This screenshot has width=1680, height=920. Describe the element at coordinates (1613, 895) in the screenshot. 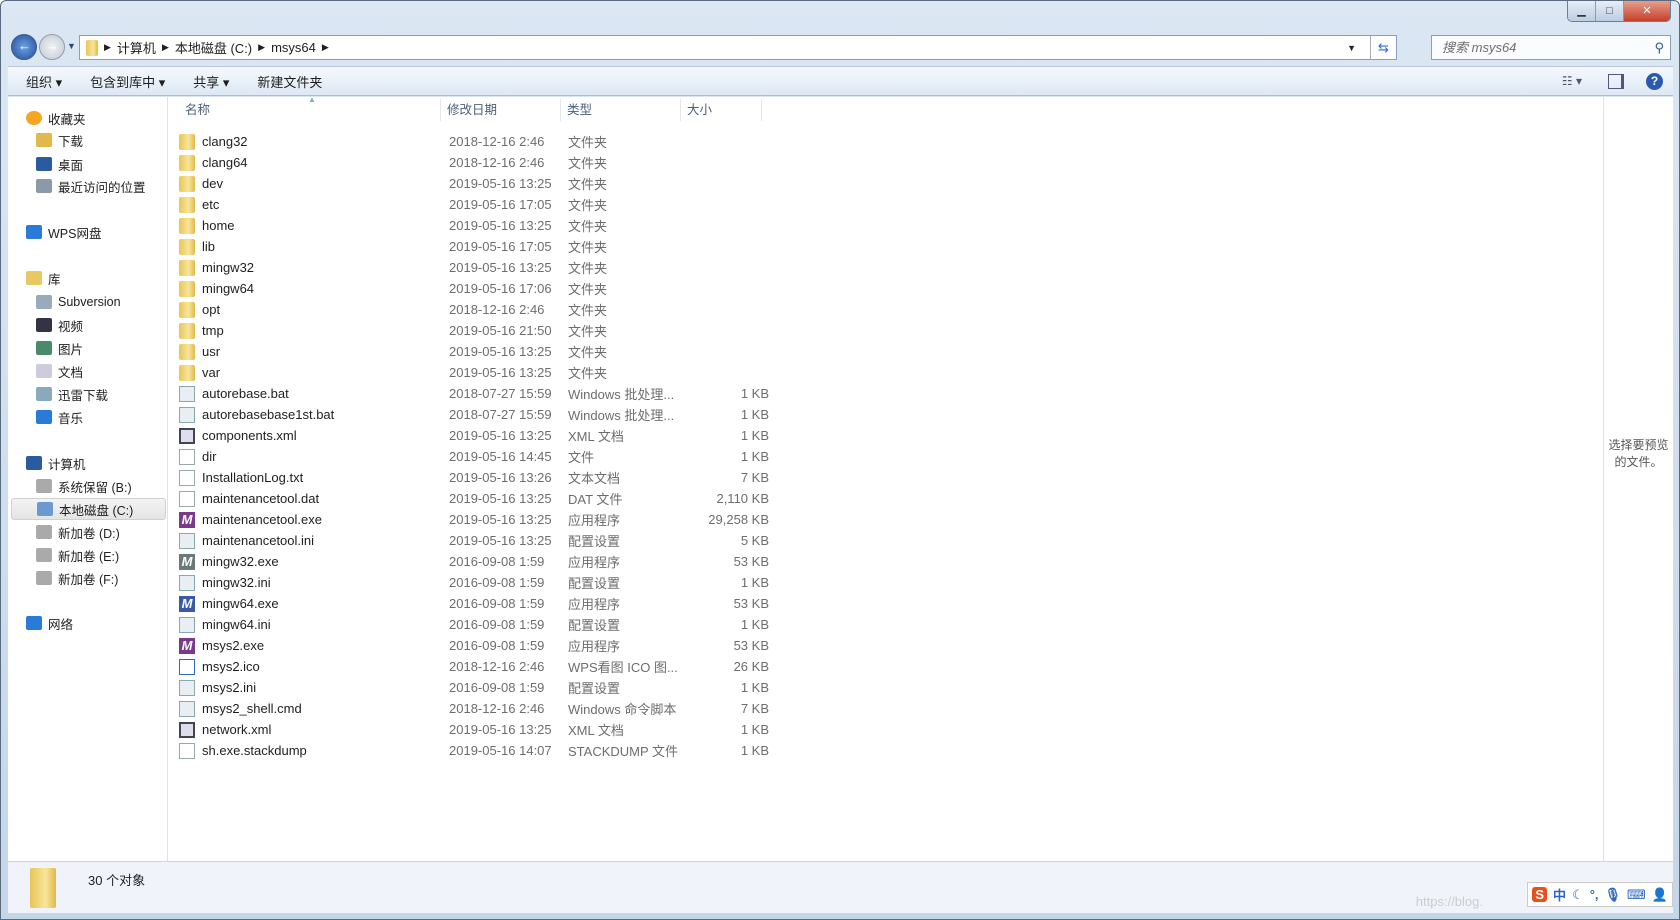

I see `microphone-icon: 🎙` at that location.